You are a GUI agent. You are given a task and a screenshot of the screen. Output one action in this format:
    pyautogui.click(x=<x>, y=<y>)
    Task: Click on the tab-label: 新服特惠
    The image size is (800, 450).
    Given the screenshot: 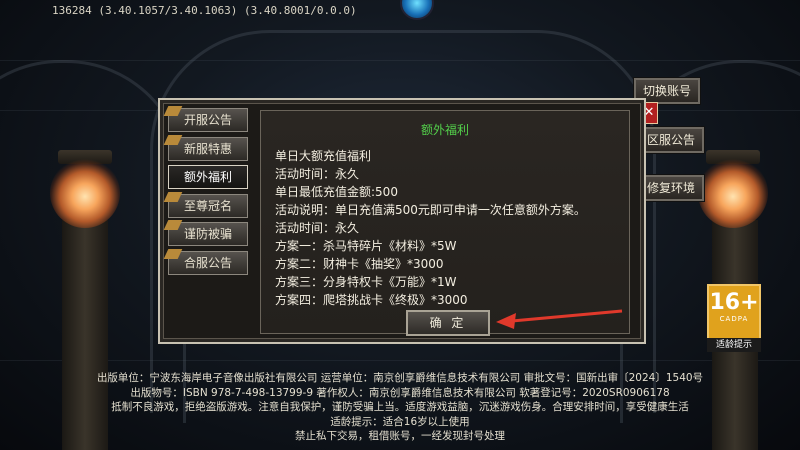 What is the action you would take?
    pyautogui.click(x=207, y=148)
    